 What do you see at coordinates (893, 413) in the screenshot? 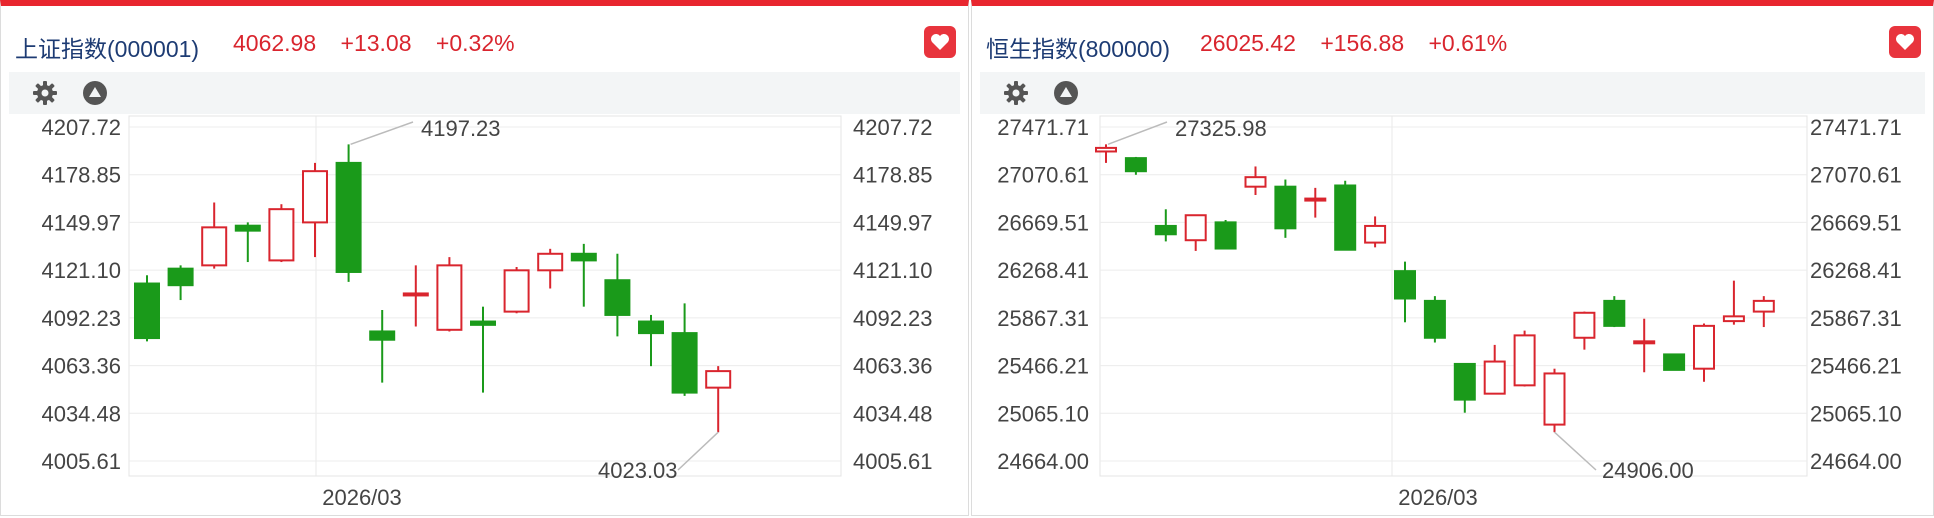
I see `y-tick-label-right: 4034.48` at bounding box center [893, 413].